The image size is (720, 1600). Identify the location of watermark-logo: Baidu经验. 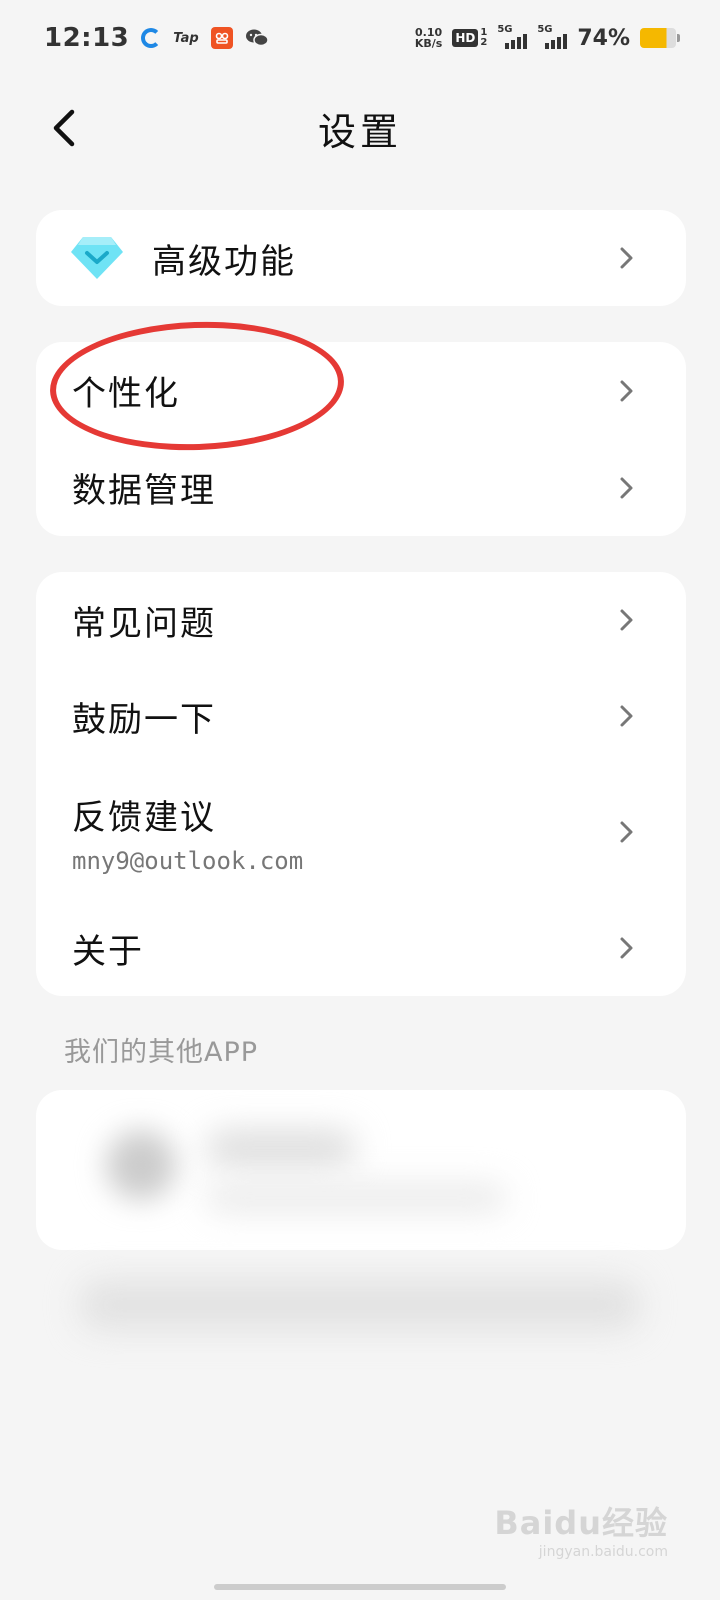
(581, 1523).